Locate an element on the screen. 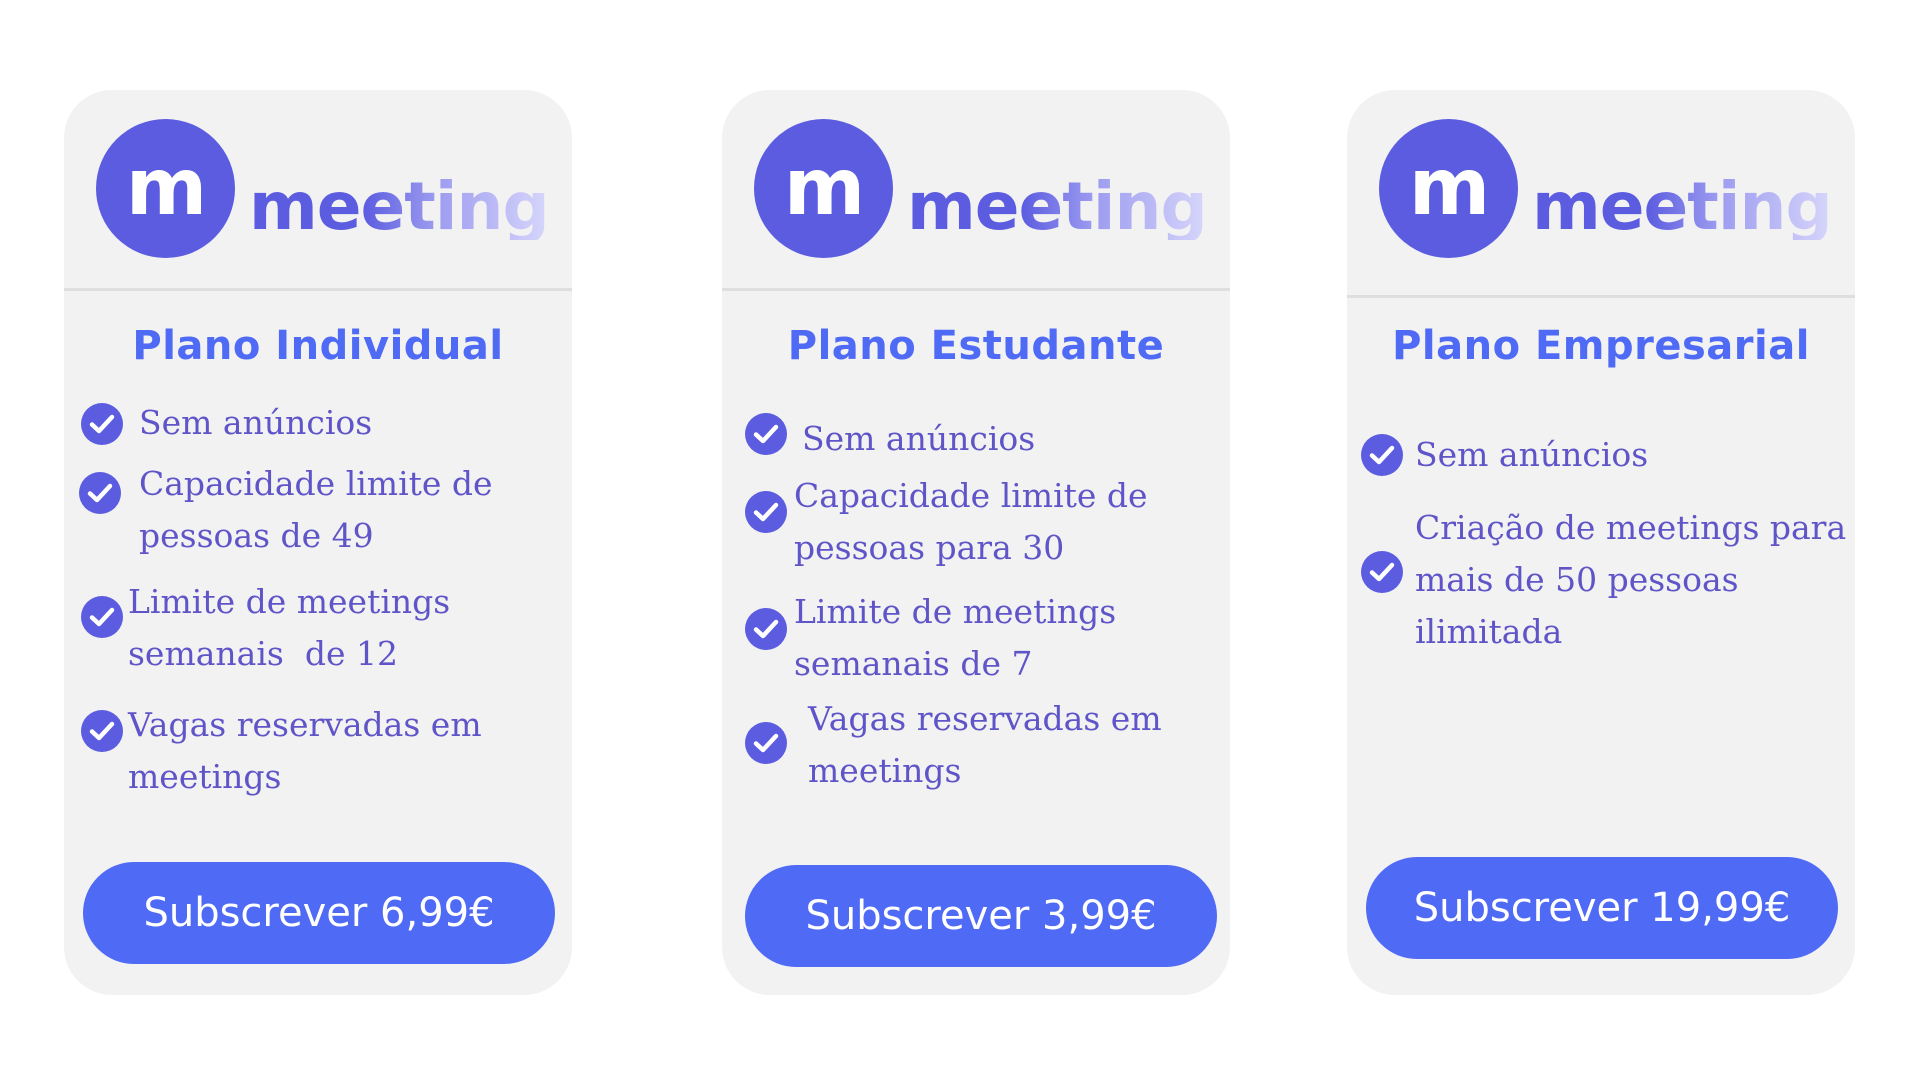 Image resolution: width=1920 pixels, height=1080 pixels. subscribe-button: Subscrever 19,99€ is located at coordinates (1602, 908).